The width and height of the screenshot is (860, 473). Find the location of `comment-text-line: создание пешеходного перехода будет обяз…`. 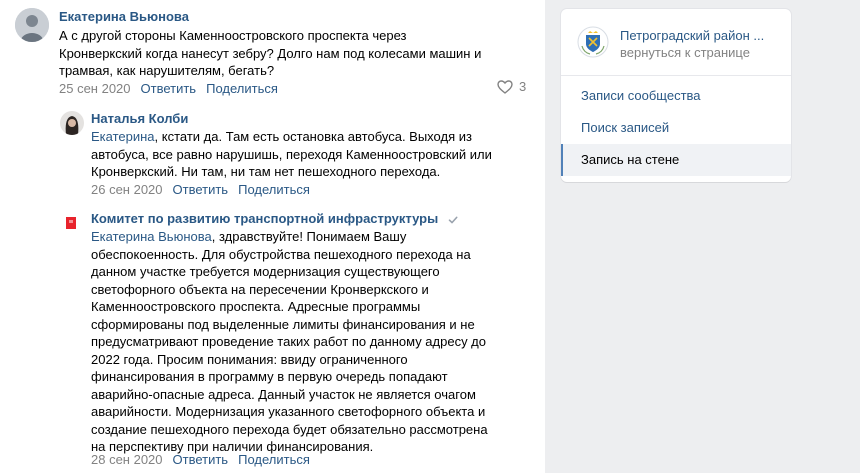

comment-text-line: создание пешеходного перехода будет обяз… is located at coordinates (289, 429).